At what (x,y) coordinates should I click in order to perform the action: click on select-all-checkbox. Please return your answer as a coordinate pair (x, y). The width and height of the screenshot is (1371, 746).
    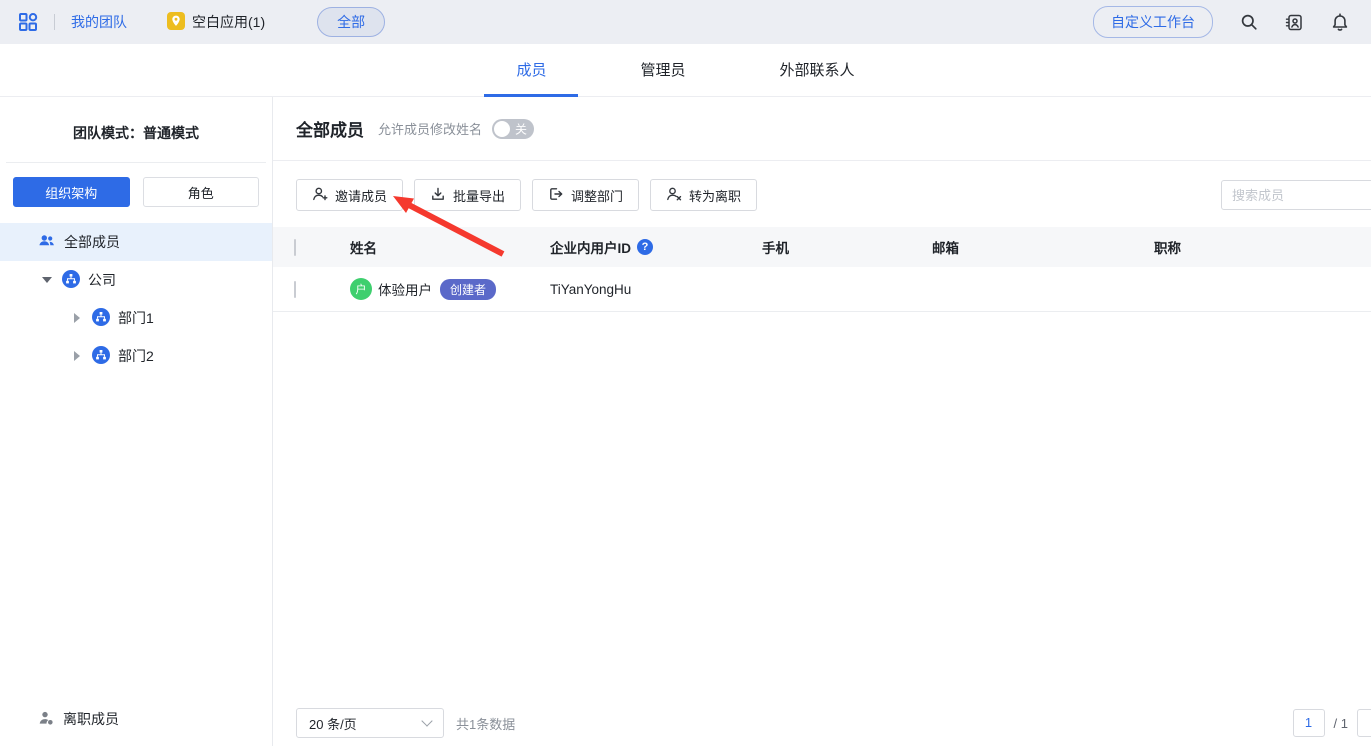
    Looking at the image, I should click on (295, 247).